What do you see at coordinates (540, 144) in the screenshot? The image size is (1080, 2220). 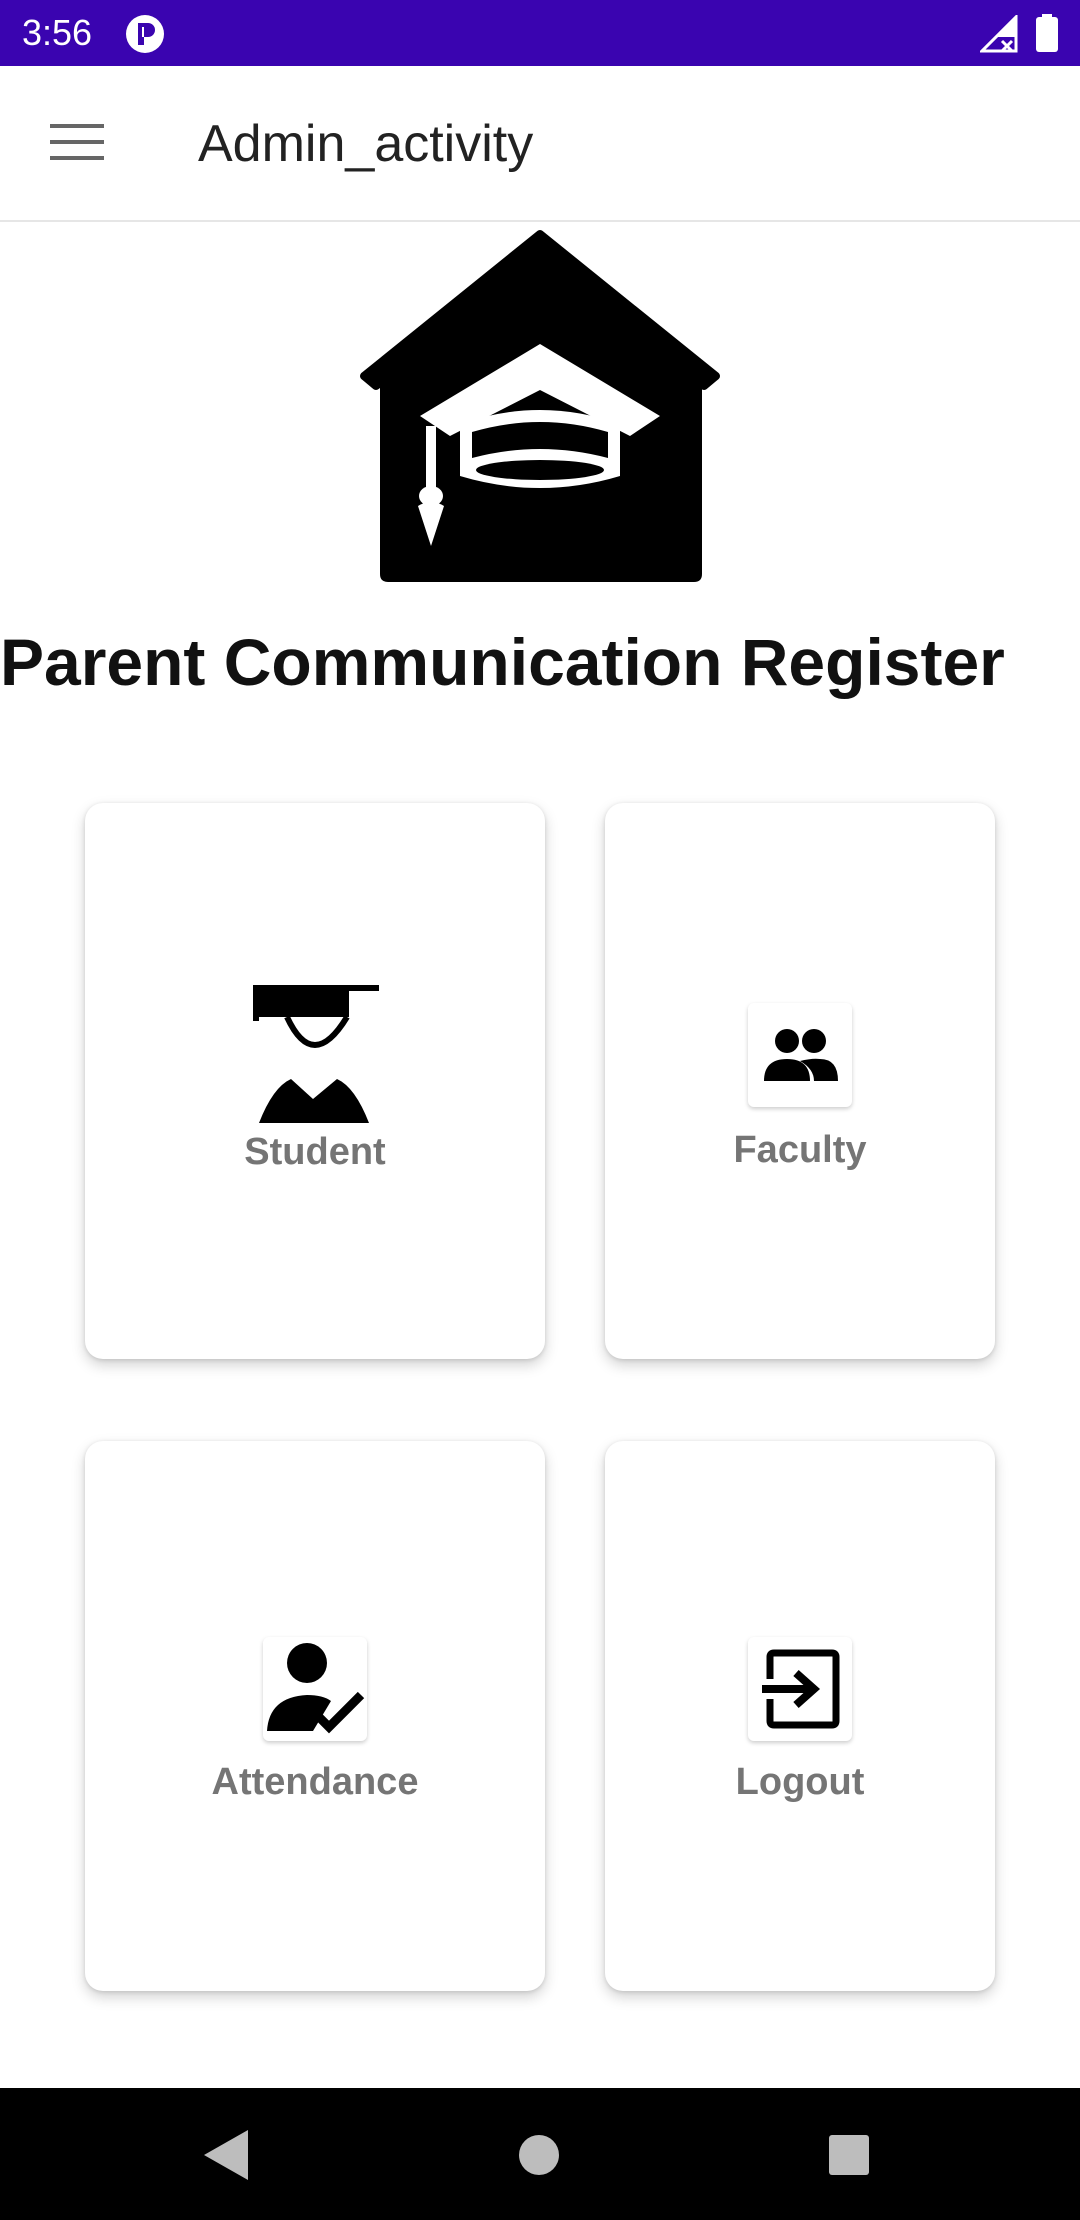 I see `app-bar: Admin_activity` at bounding box center [540, 144].